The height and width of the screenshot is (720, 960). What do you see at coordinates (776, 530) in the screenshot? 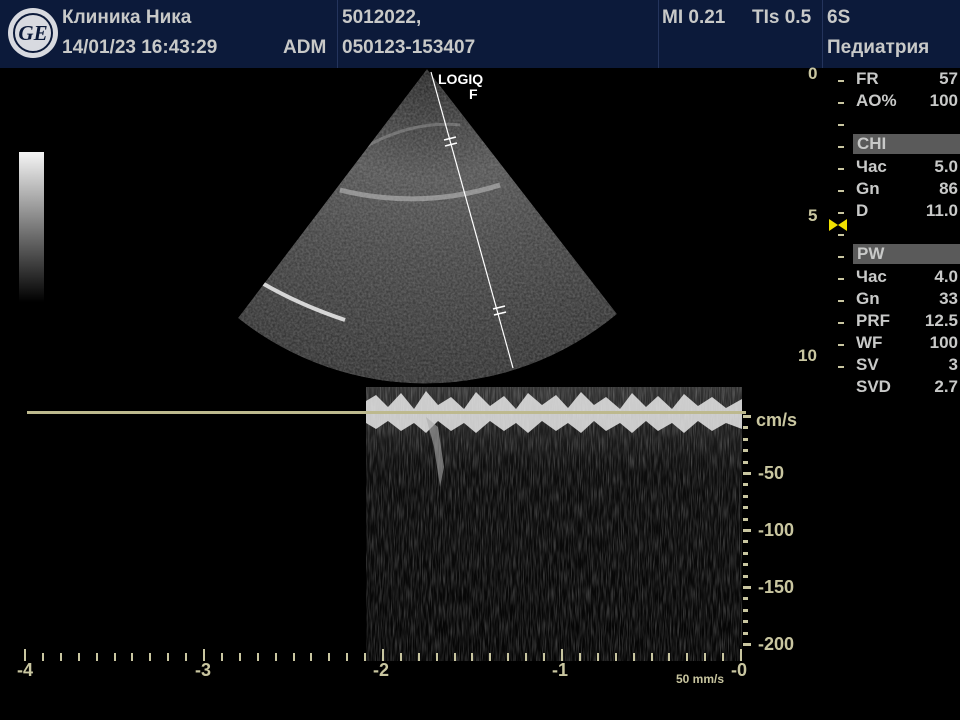
I see `velocity-label-100: -100` at bounding box center [776, 530].